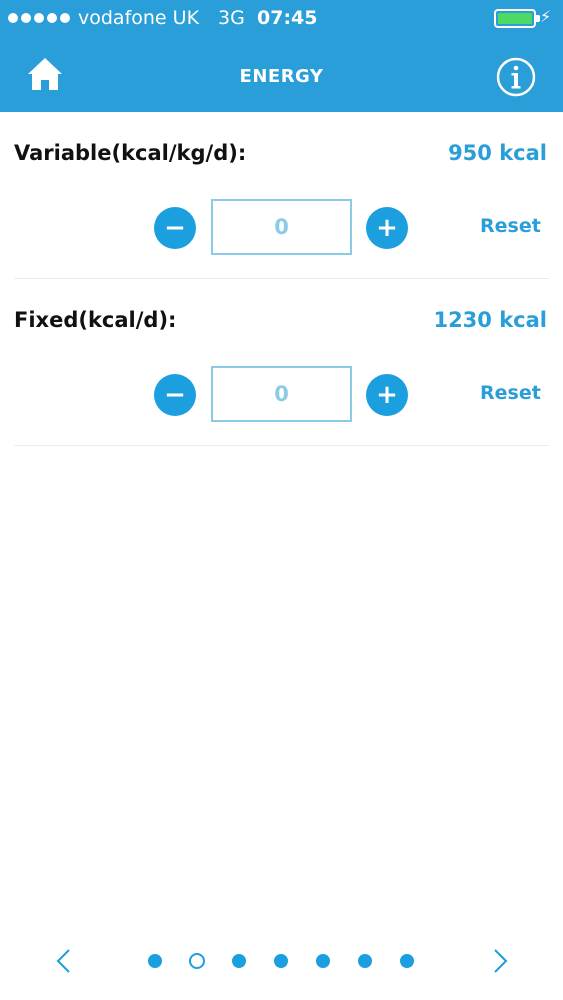  Describe the element at coordinates (387, 228) in the screenshot. I see `variable-increment-button: +` at that location.